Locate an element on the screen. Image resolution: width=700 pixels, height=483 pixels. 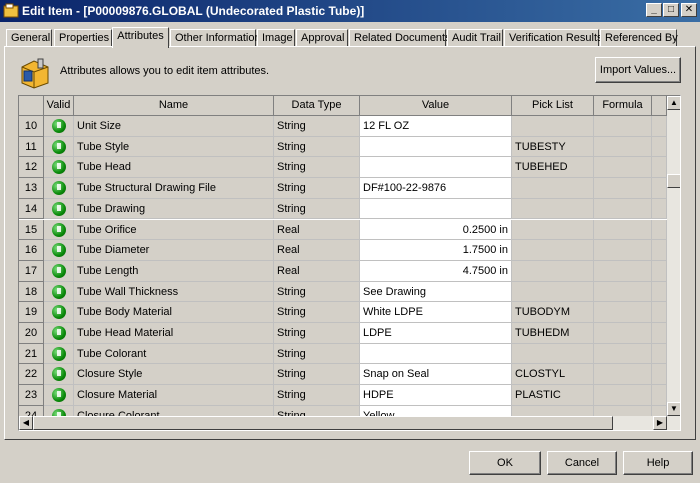
table-row: 16 Tube Diameter Real 1.7500 in is located at coordinates (343, 250).